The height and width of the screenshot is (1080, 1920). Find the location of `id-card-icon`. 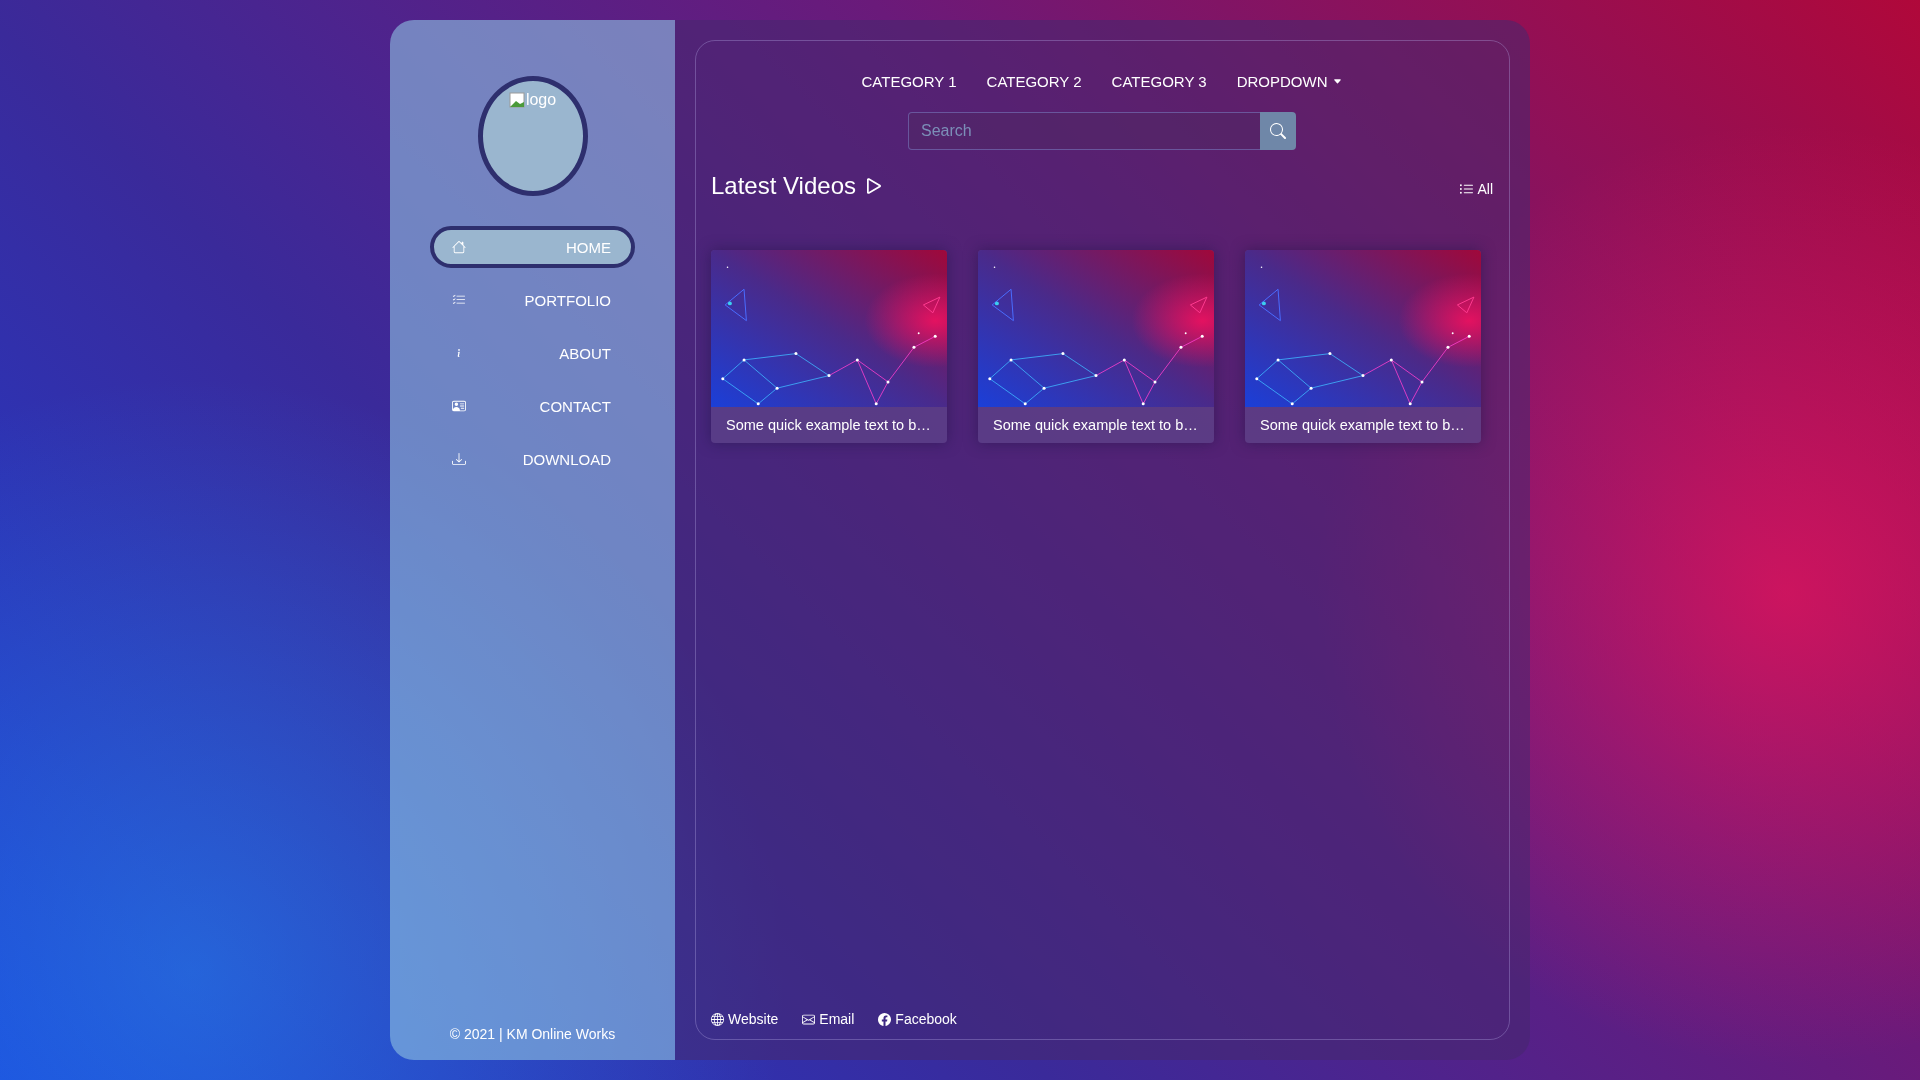

id-card-icon is located at coordinates (459, 406).